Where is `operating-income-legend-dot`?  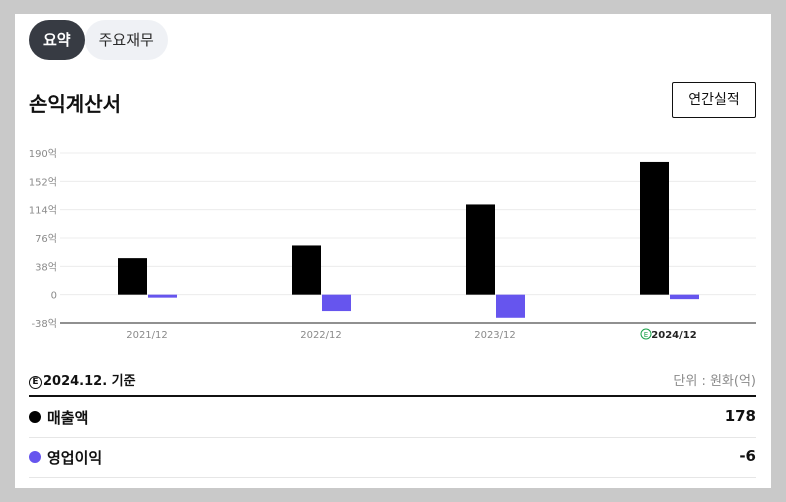
operating-income-legend-dot is located at coordinates (35, 457).